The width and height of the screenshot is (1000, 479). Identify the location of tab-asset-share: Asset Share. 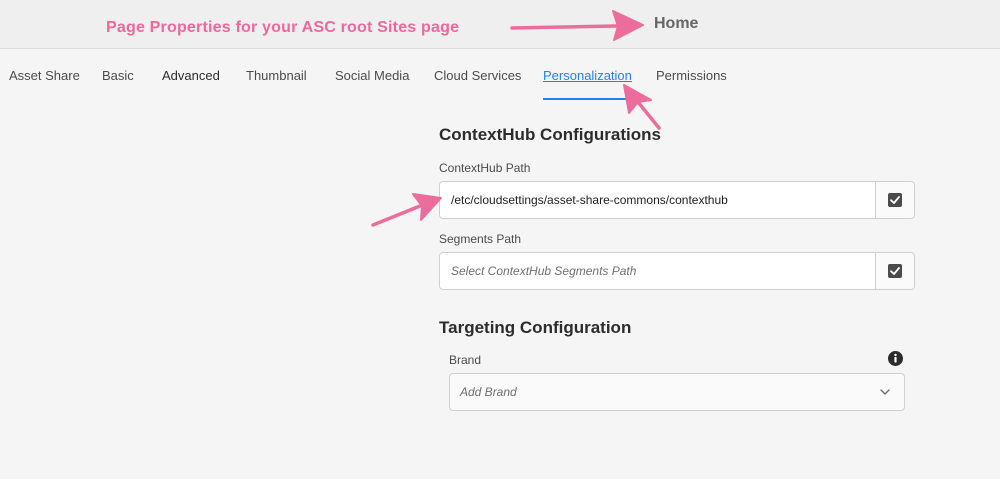
(44, 75).